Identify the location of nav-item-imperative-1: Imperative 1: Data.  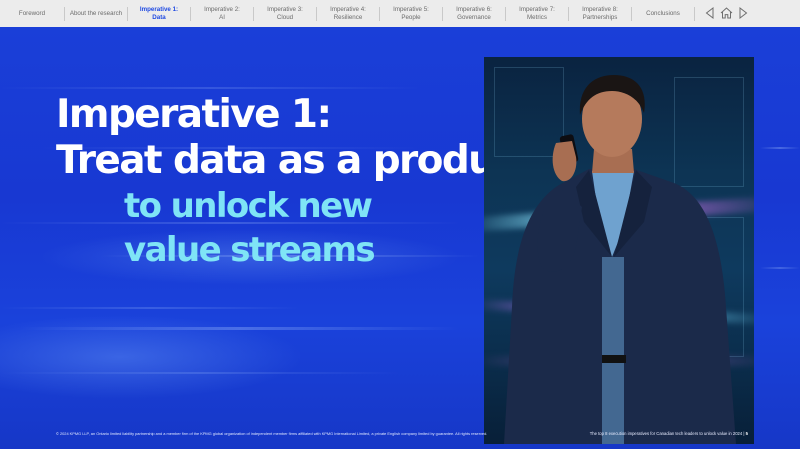
(159, 13).